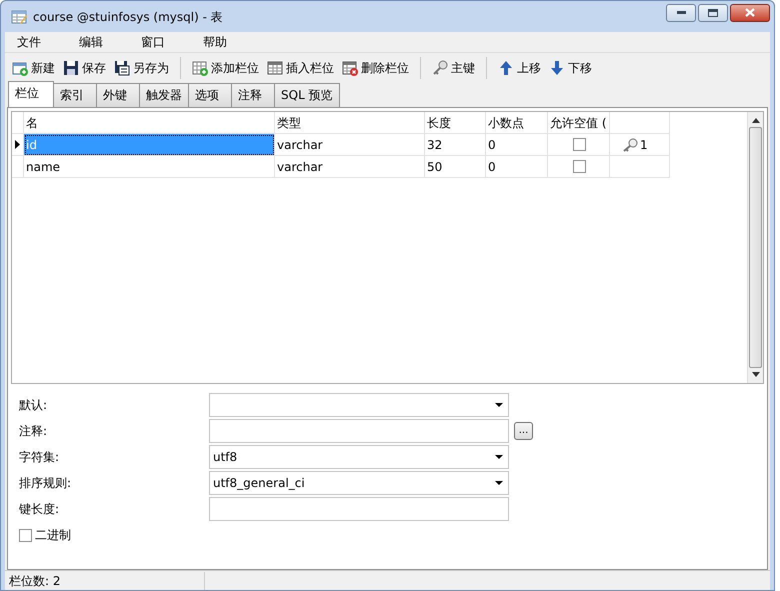  I want to click on insert-column-icon, so click(275, 68).